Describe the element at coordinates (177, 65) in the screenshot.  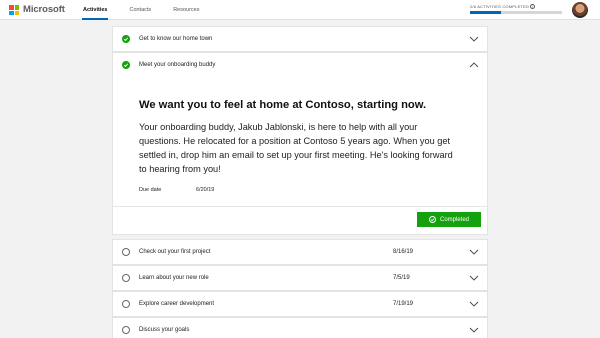
I see `activity-title: Meet your onboarding buddy` at that location.